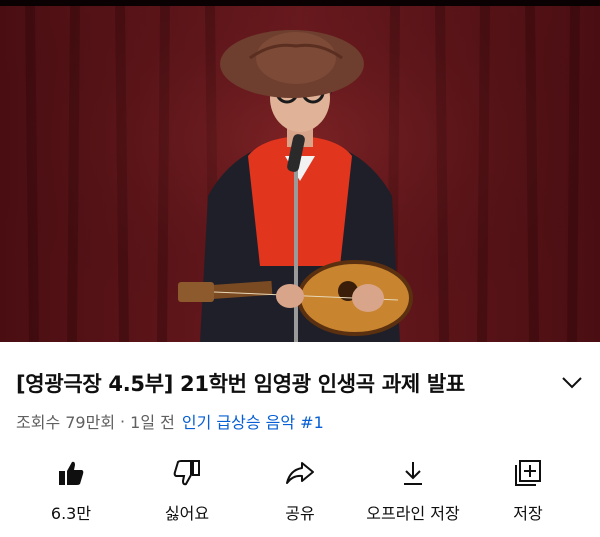 This screenshot has width=600, height=537. I want to click on share-button: 공유, so click(300, 488).